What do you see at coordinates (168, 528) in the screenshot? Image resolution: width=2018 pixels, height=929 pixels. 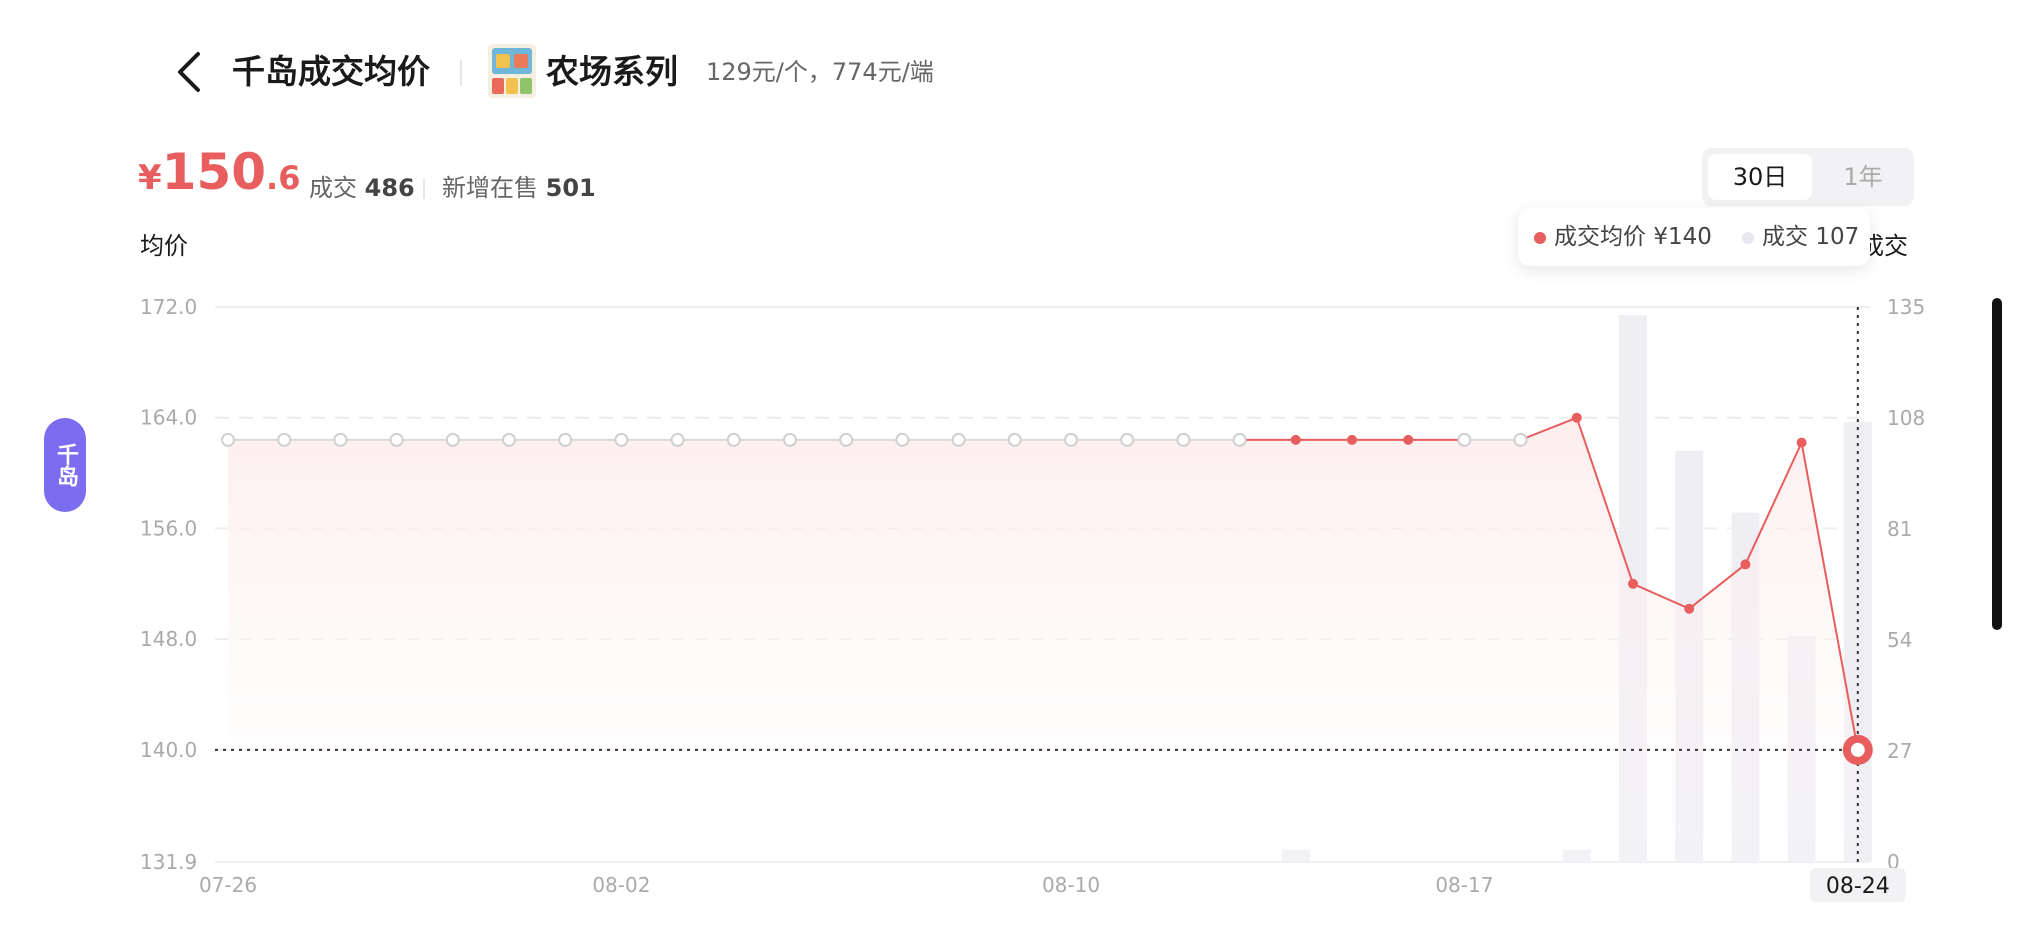 I see `y-tick-label: 156.0` at bounding box center [168, 528].